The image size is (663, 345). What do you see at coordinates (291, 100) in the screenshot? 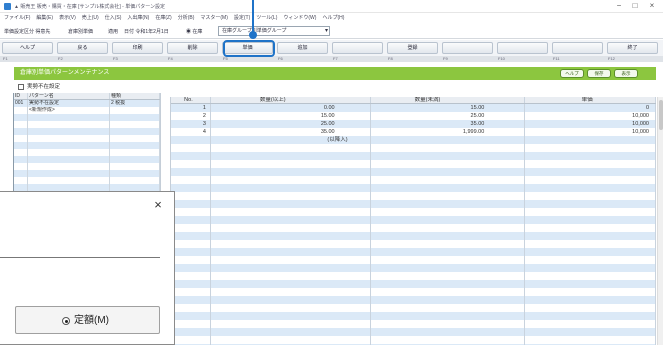
I see `header-qty-from: 数量(以上)` at bounding box center [291, 100].